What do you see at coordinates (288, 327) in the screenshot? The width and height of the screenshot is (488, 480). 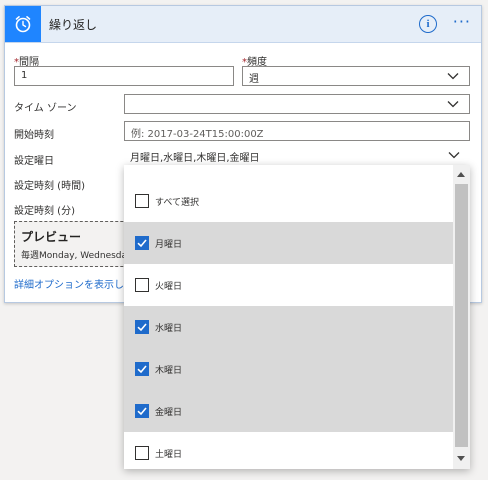 I see `option-wednesday: 水曜日` at bounding box center [288, 327].